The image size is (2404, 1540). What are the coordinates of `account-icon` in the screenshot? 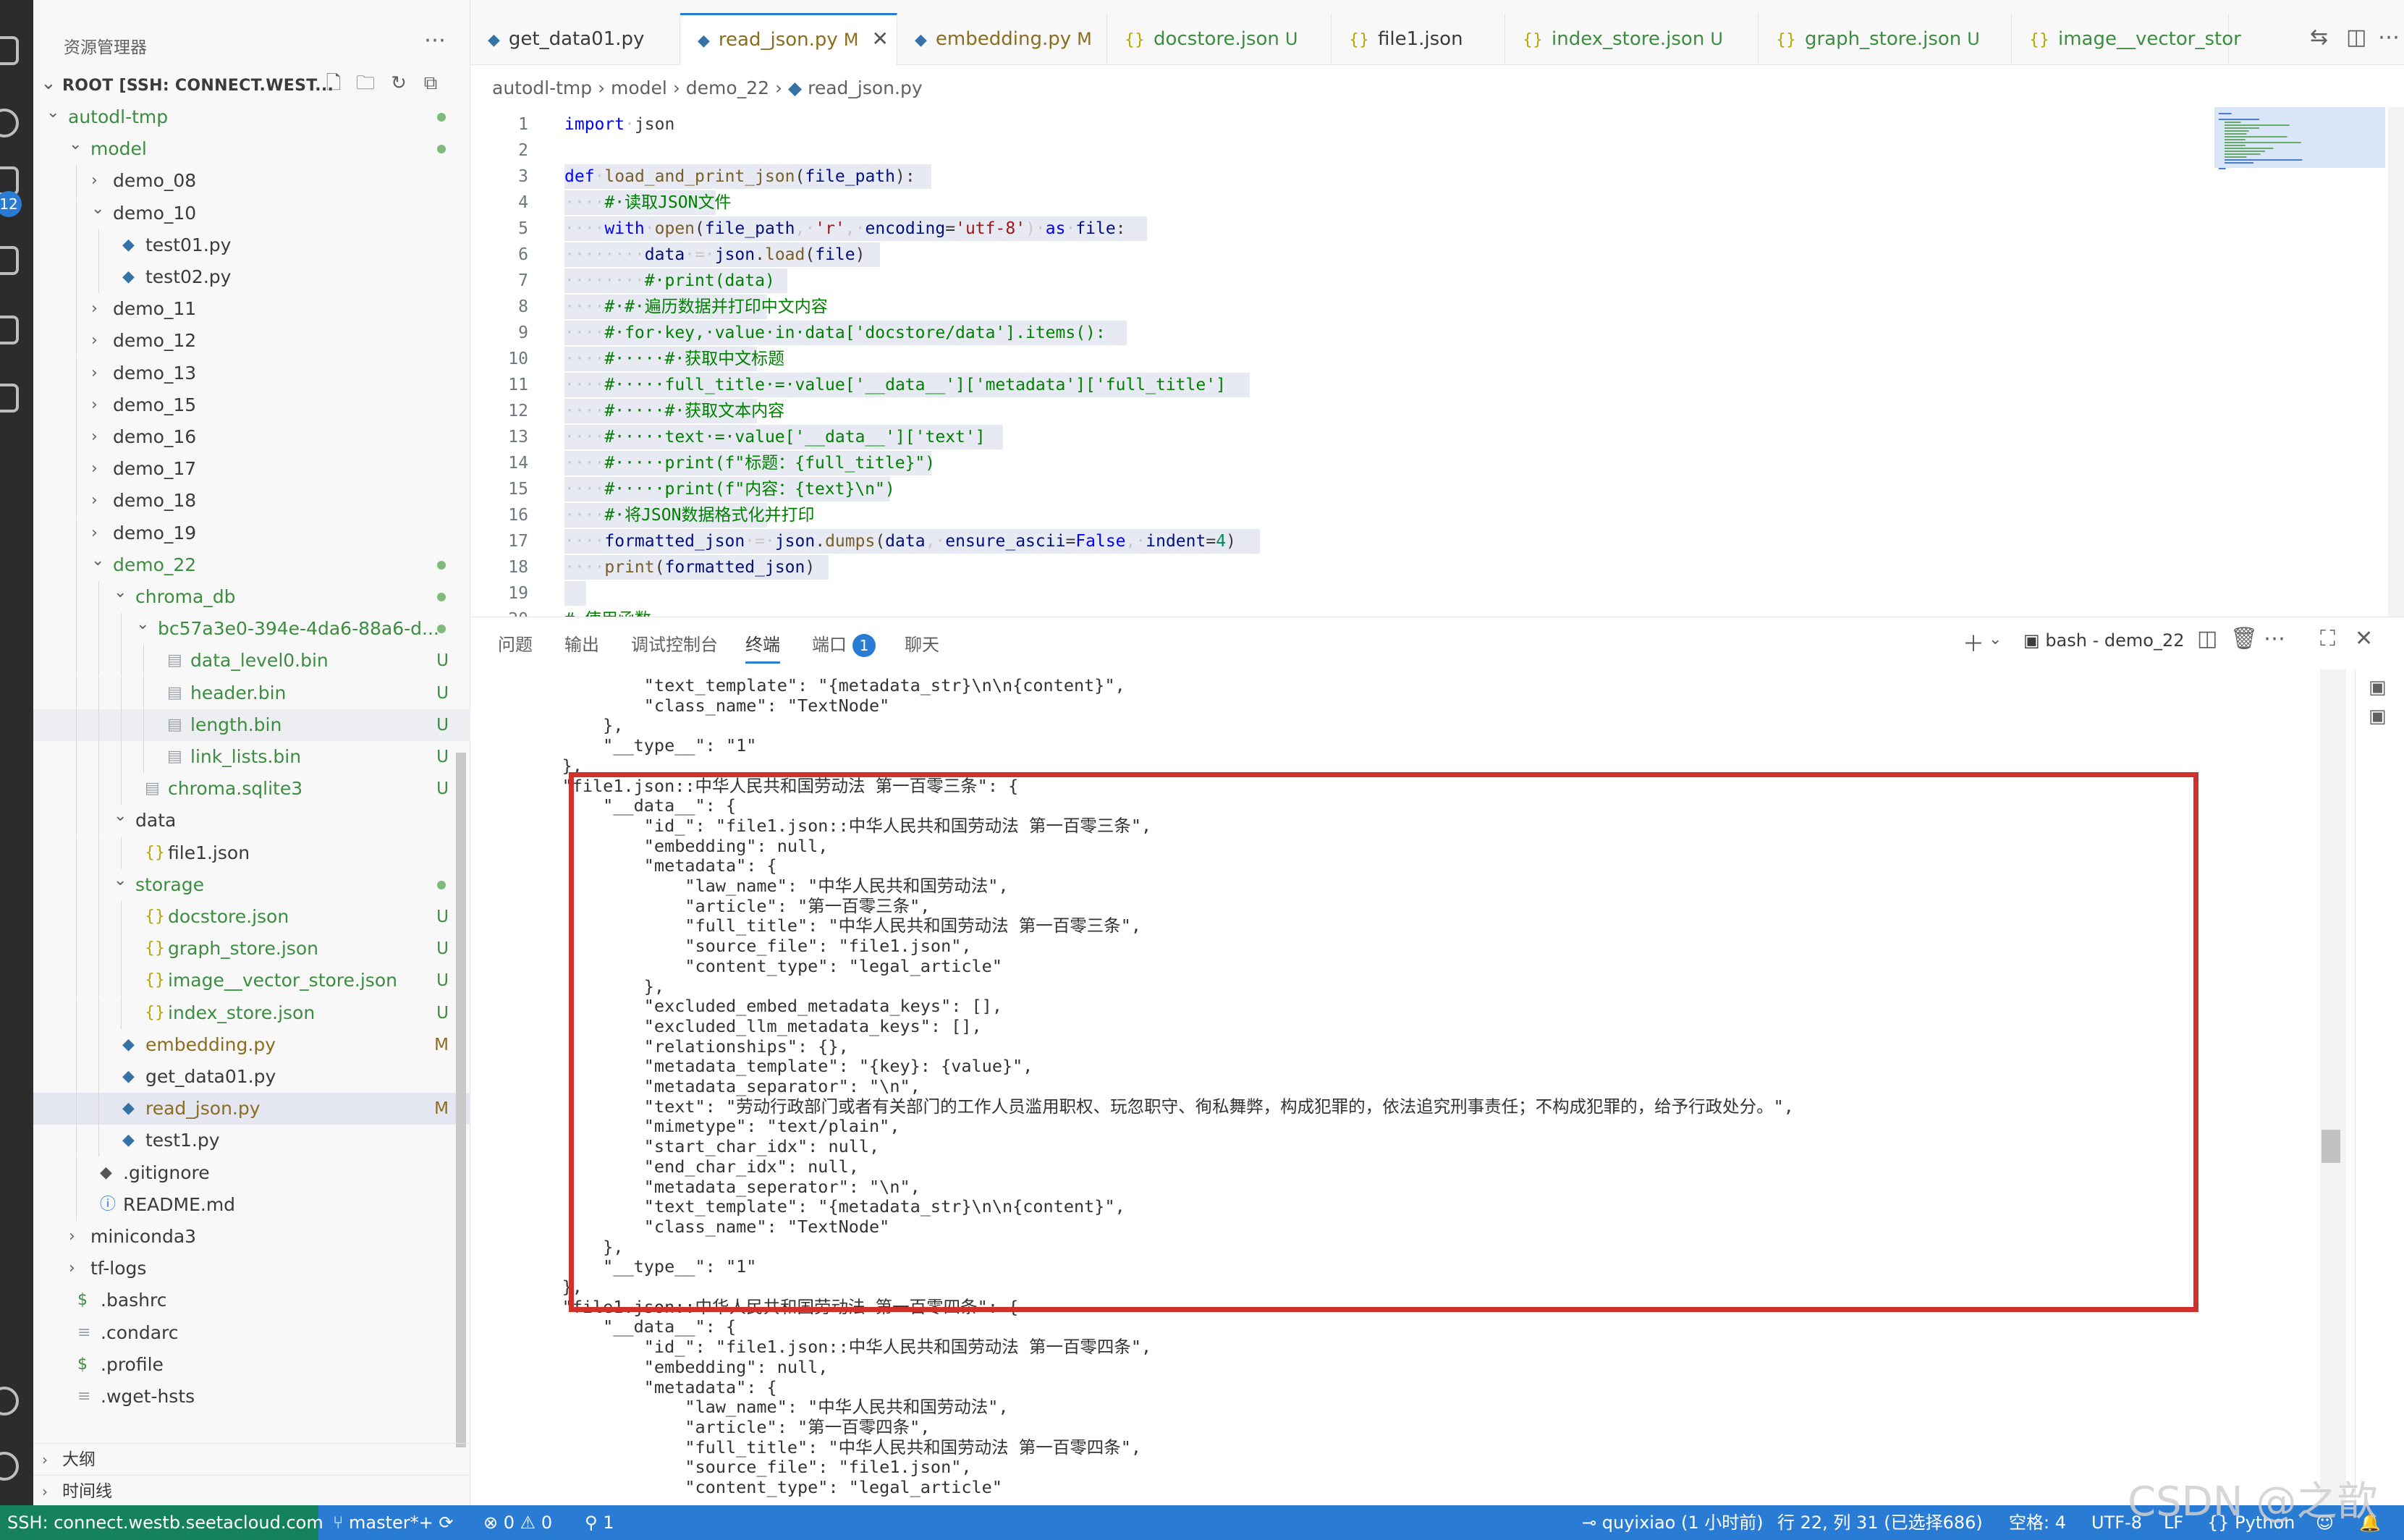 It's located at (9, 1402).